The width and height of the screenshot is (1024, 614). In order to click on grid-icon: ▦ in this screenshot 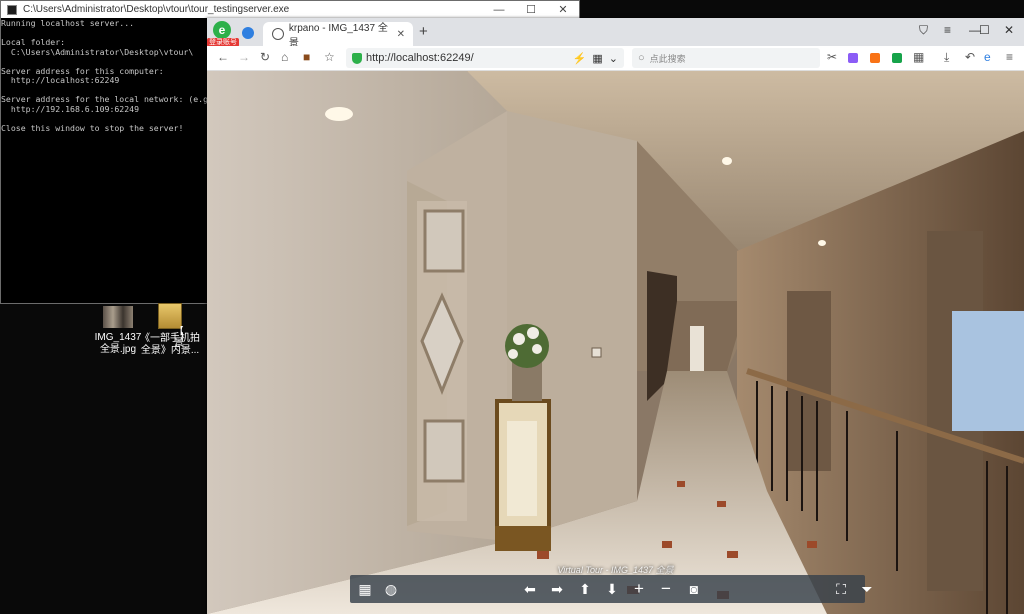, I will do `click(597, 58)`.